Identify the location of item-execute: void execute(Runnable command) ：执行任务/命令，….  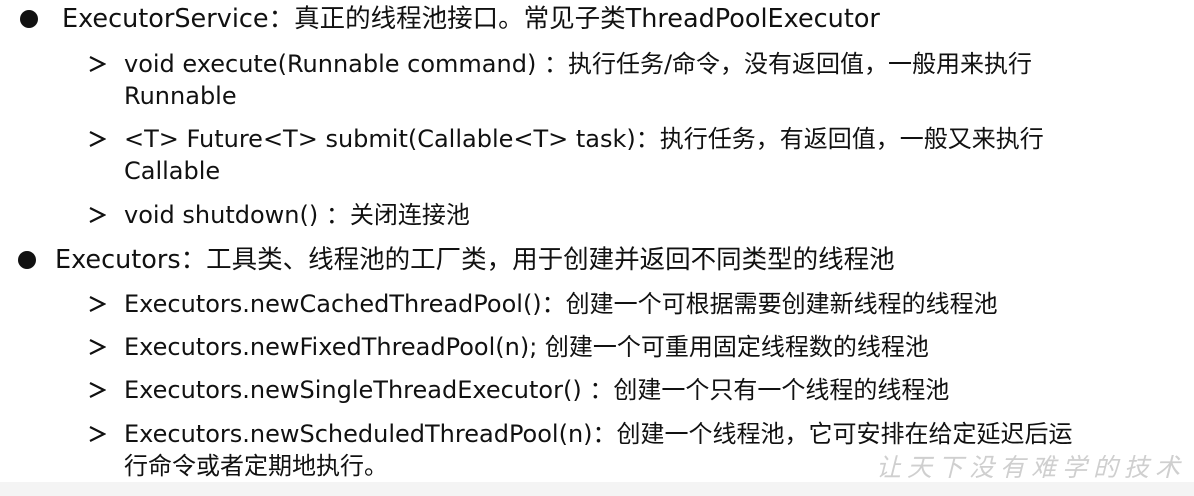
(578, 64).